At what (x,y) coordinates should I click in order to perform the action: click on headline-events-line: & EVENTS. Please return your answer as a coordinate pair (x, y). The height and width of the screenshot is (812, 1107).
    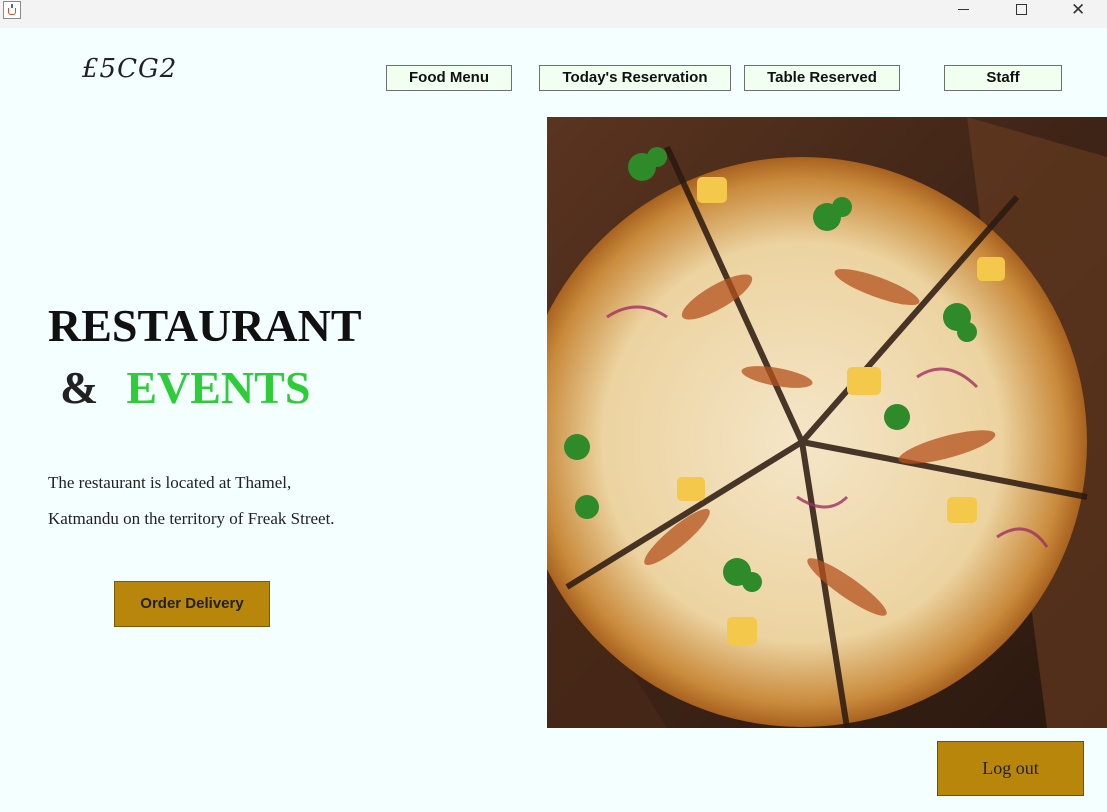
    Looking at the image, I should click on (185, 388).